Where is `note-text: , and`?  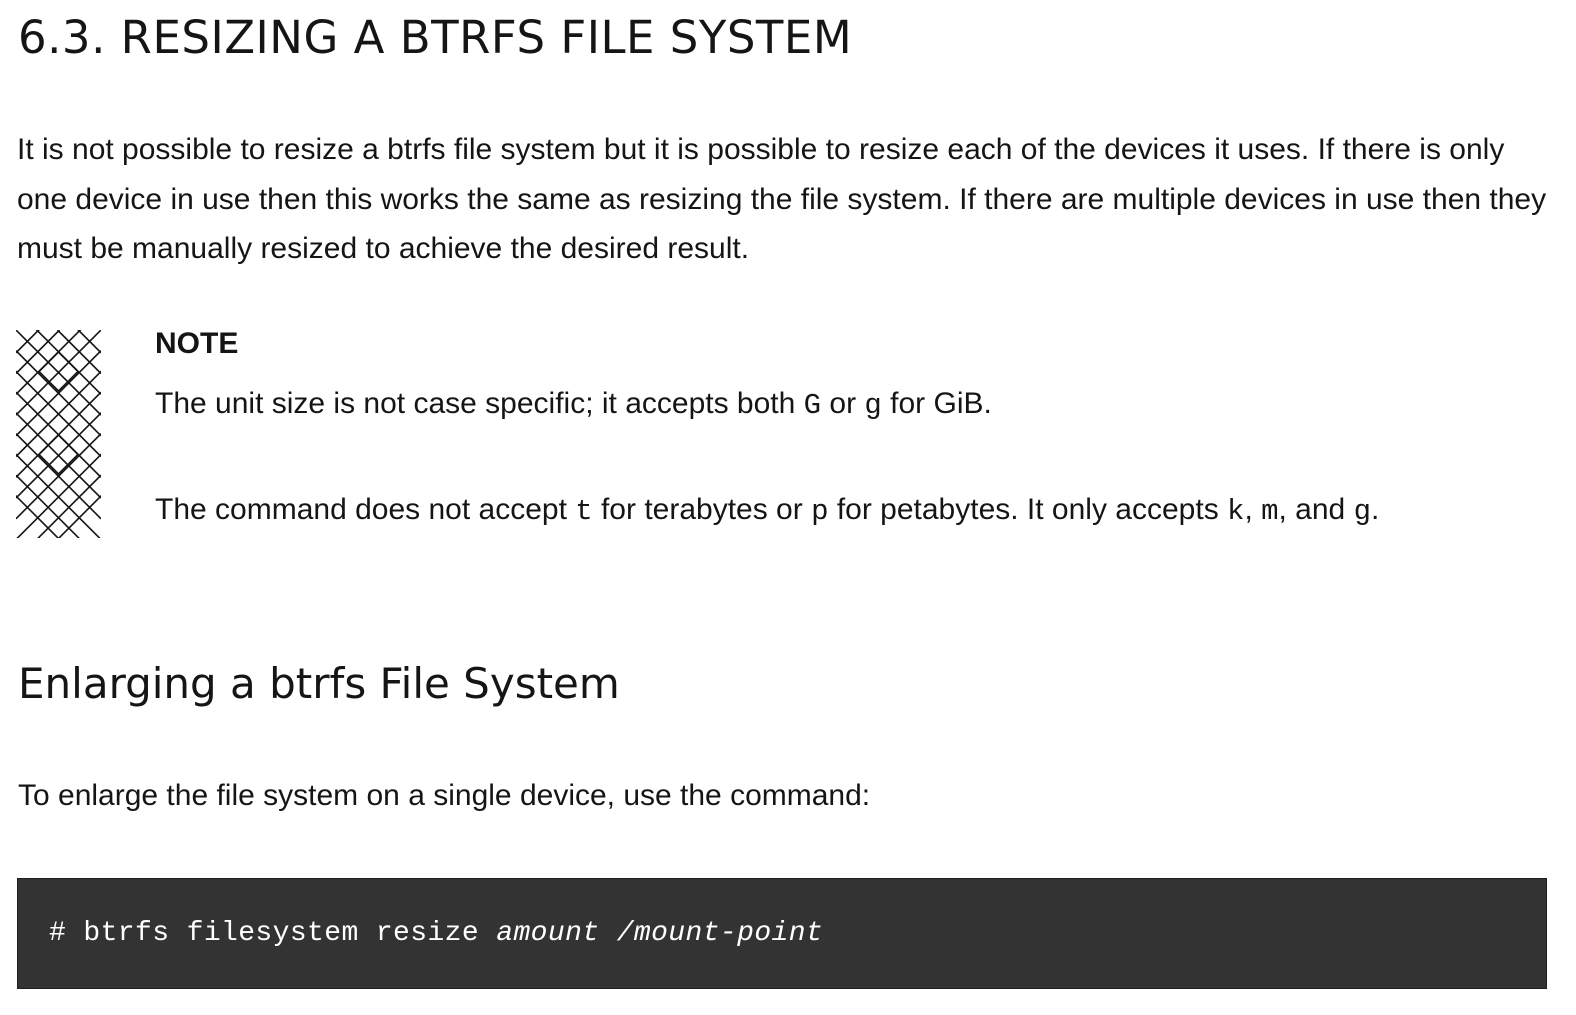 note-text: , and is located at coordinates (1316, 509).